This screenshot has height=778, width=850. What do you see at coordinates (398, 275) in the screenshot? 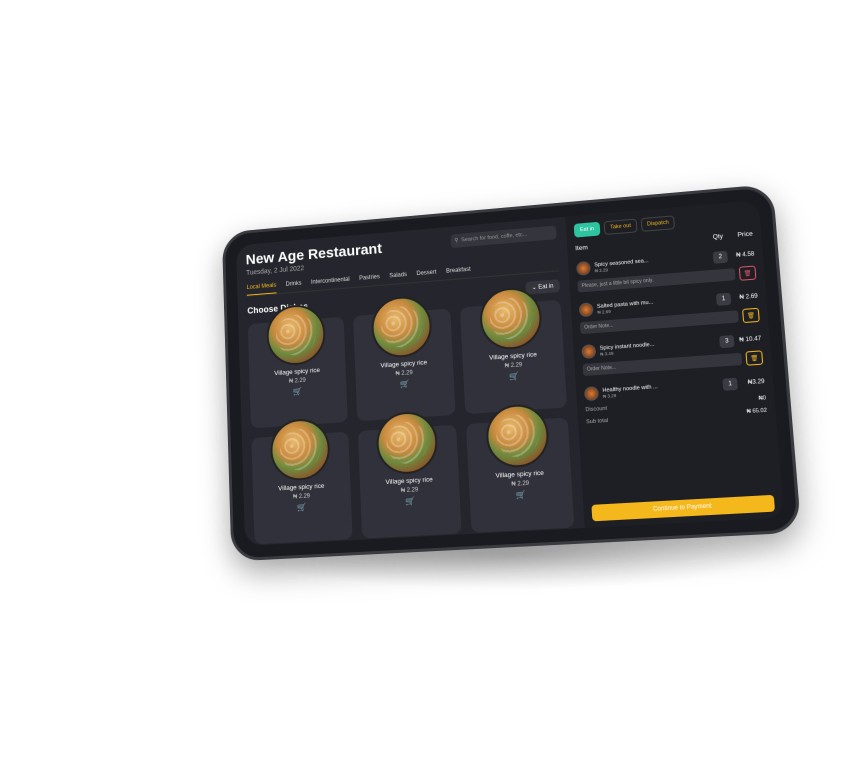
I see `tab-salads: Salads` at bounding box center [398, 275].